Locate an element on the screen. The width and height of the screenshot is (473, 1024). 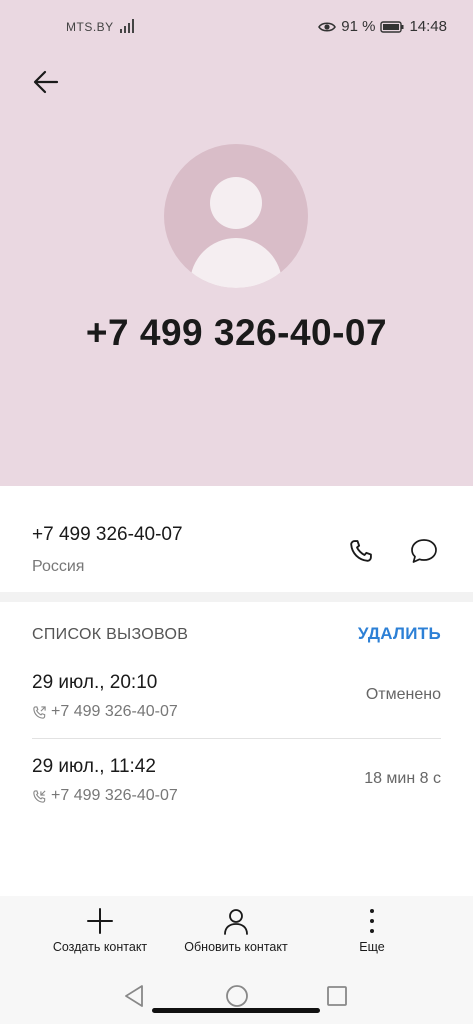
more-button: Еще is located at coordinates (372, 935).